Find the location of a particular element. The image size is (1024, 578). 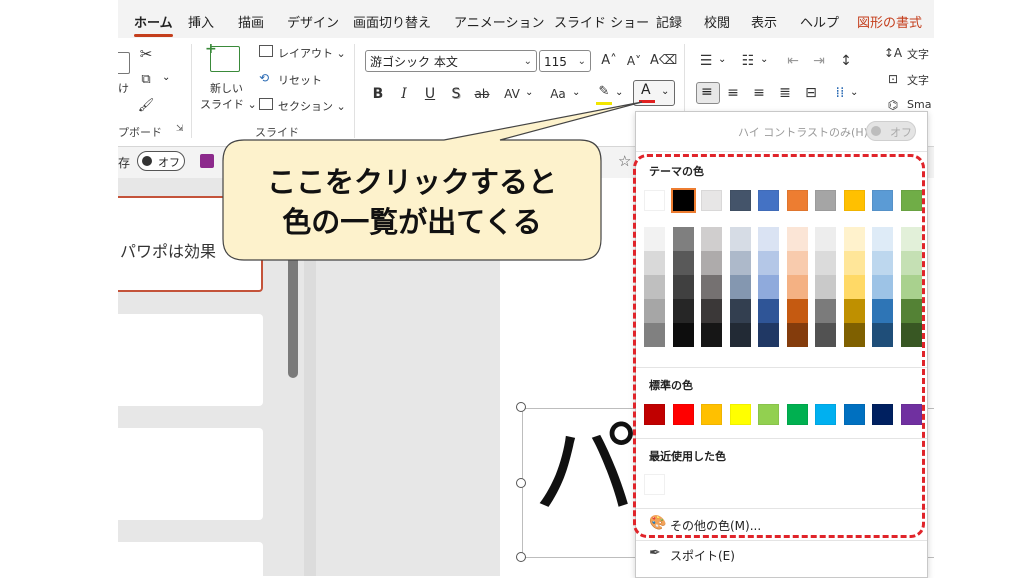

copy-dropdown-chevron-icon: ⌄ is located at coordinates (166, 77).